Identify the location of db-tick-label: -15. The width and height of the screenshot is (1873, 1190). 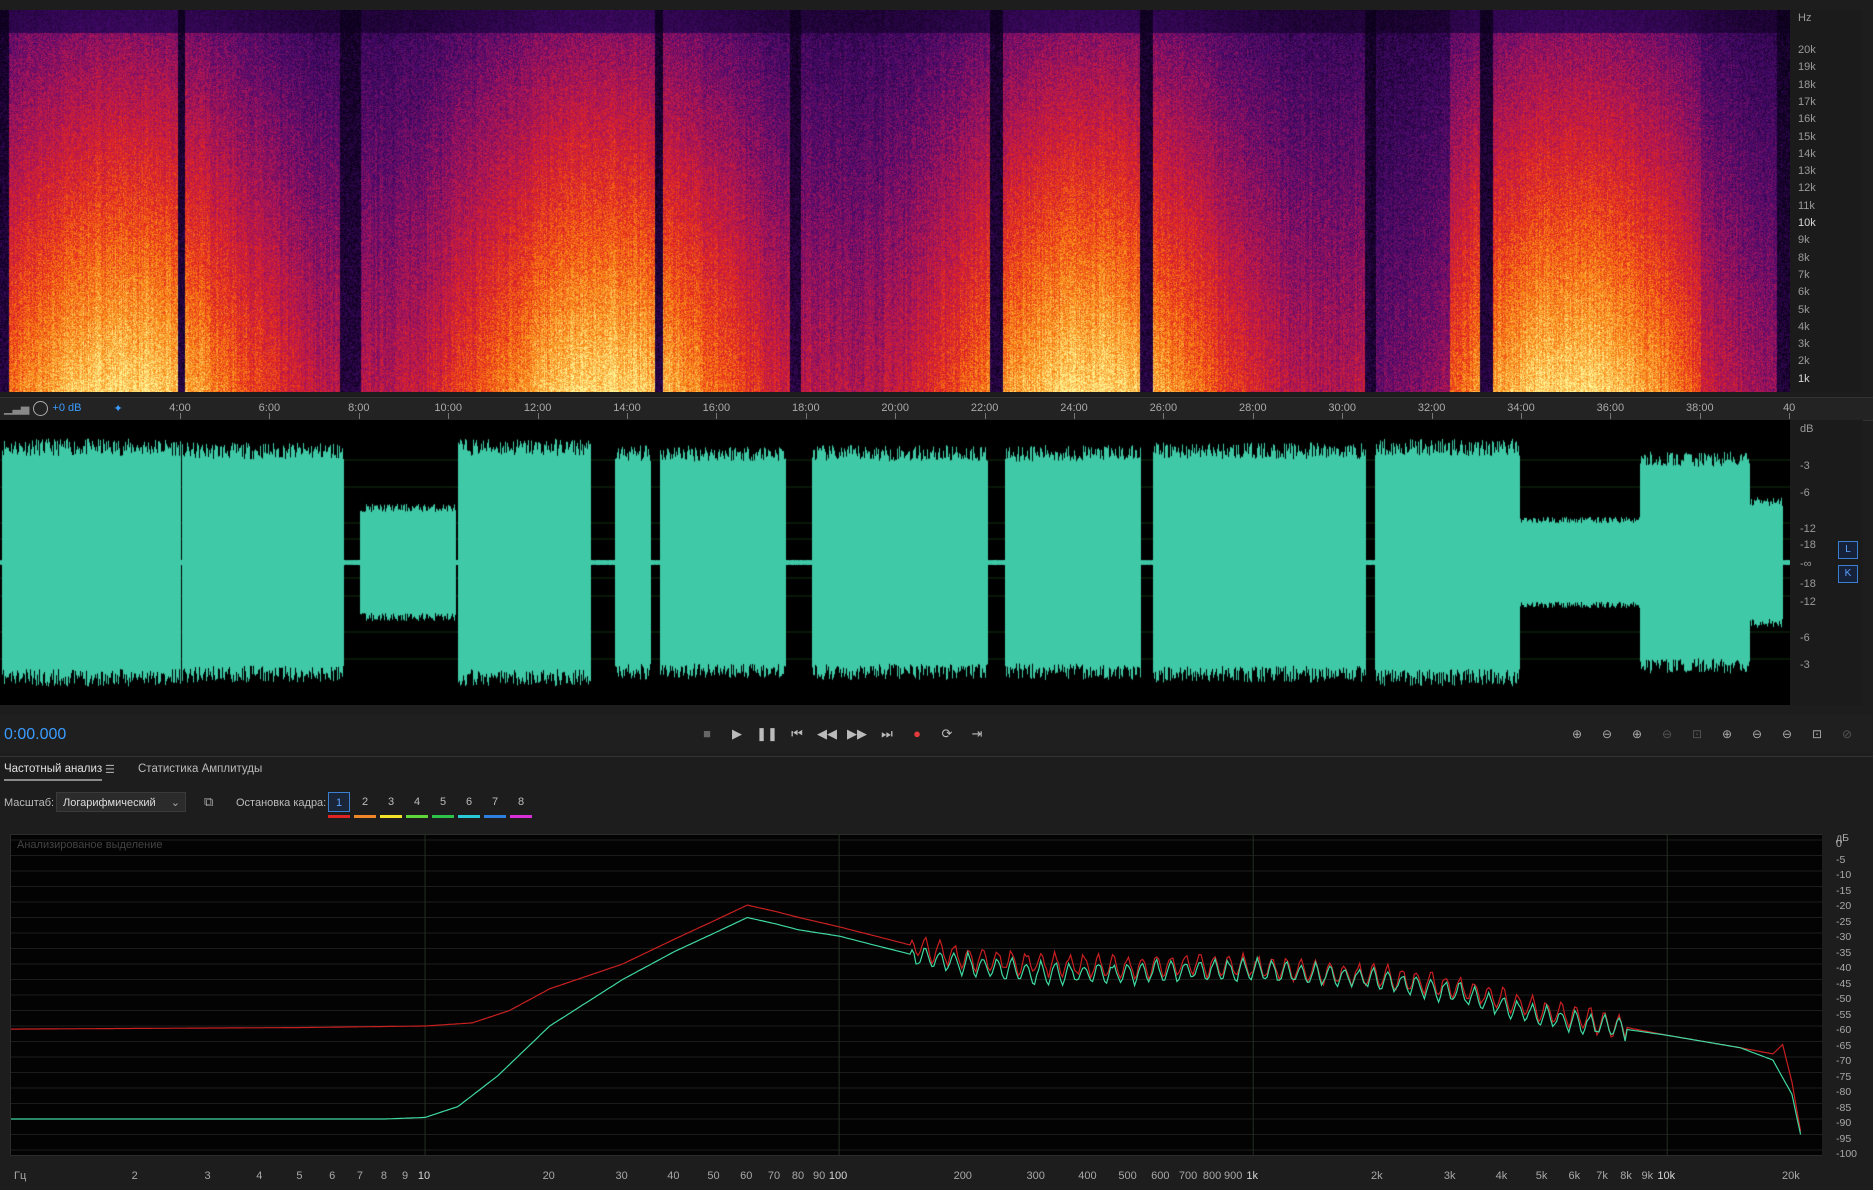
(1844, 890).